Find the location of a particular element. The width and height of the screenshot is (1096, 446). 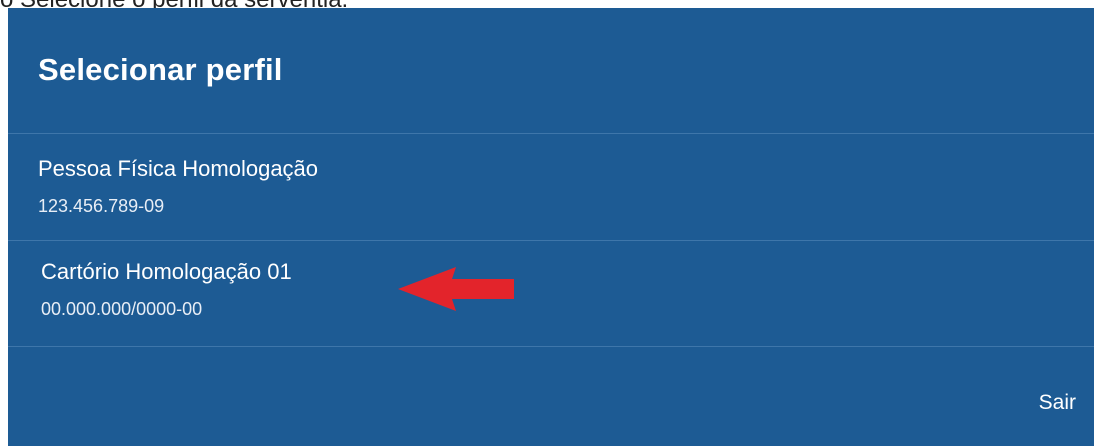

red-arrow-icon is located at coordinates (456, 289).